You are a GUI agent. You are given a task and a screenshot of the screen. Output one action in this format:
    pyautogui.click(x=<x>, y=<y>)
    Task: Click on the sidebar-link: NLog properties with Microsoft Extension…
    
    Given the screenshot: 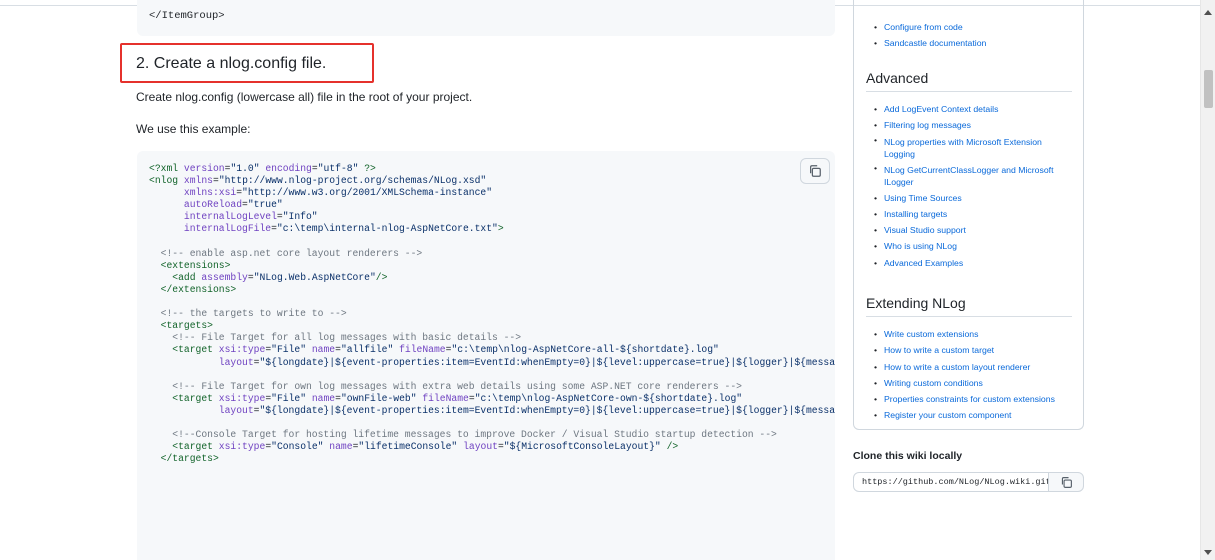 What is the action you would take?
    pyautogui.click(x=969, y=148)
    